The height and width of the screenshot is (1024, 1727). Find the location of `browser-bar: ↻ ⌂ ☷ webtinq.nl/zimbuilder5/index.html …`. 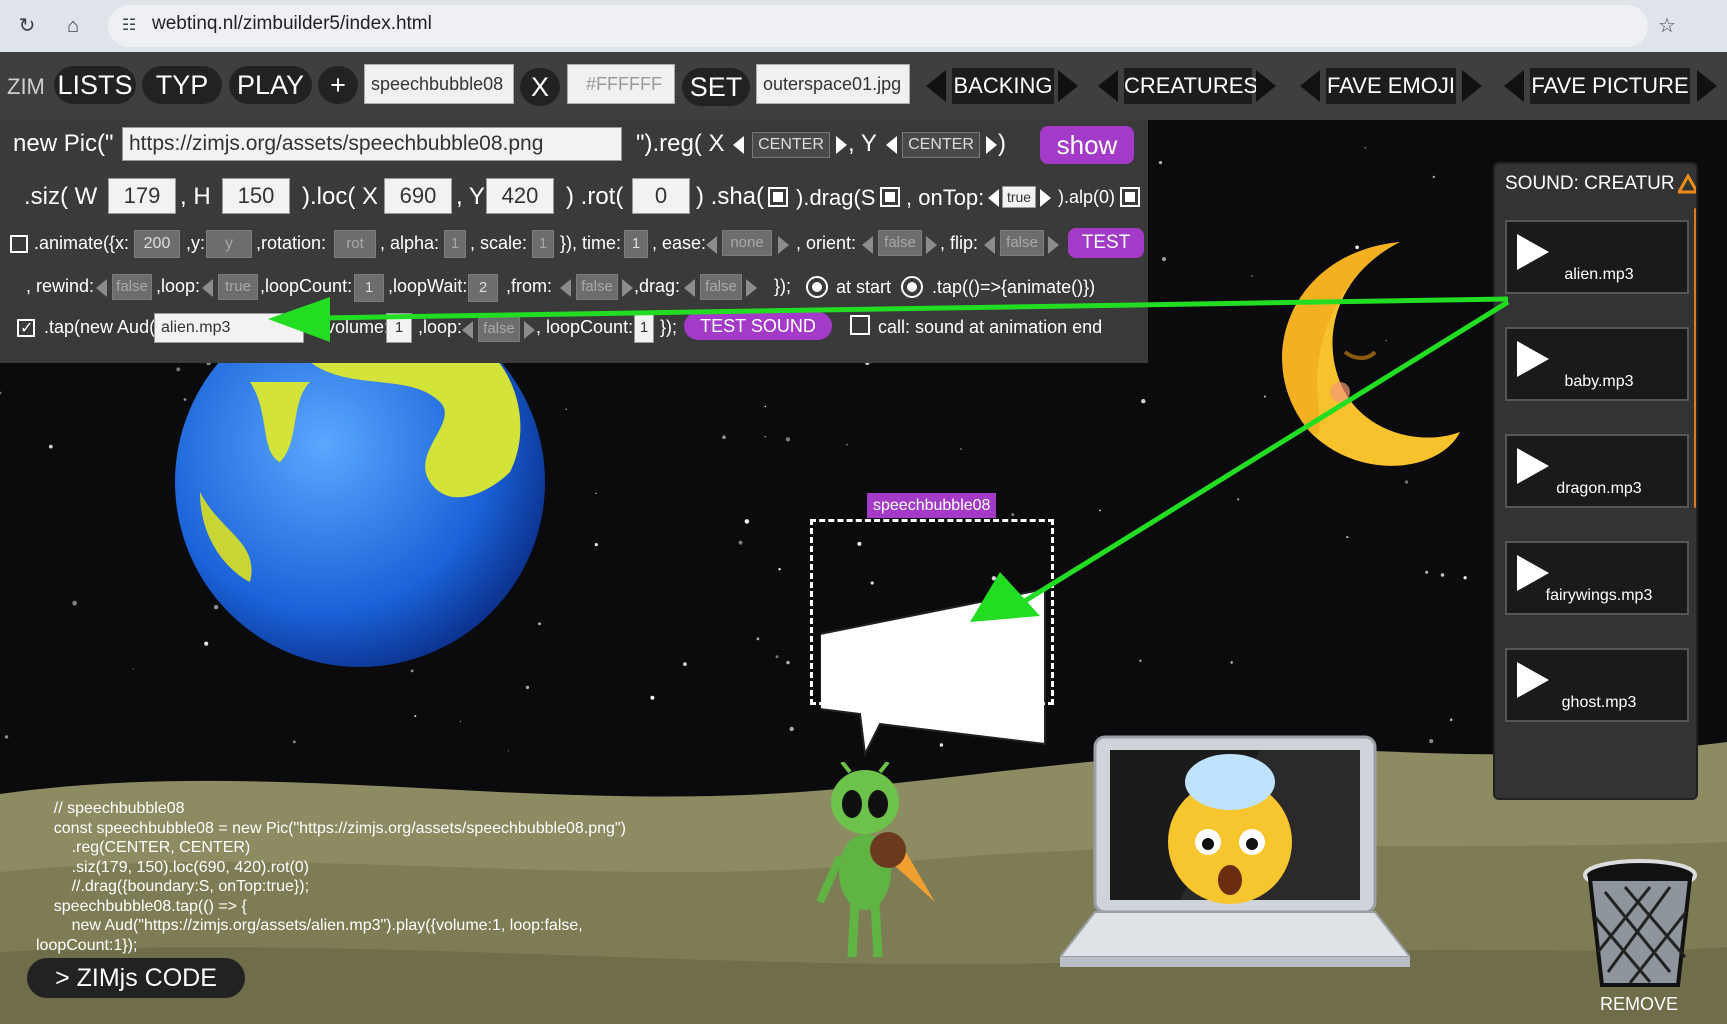

browser-bar: ↻ ⌂ ☷ webtinq.nl/zimbuilder5/index.html … is located at coordinates (863, 26).